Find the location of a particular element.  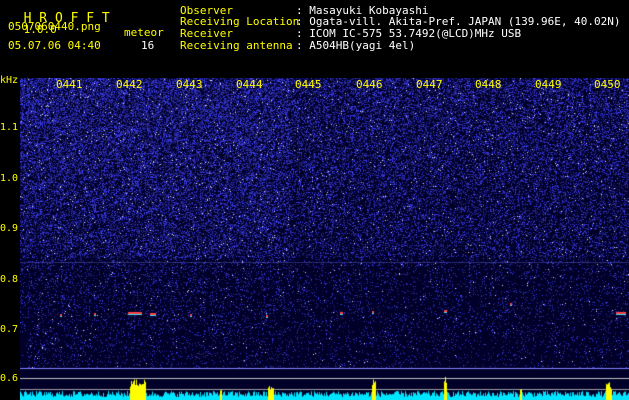

y-tick: 0.8 is located at coordinates (9, 279).